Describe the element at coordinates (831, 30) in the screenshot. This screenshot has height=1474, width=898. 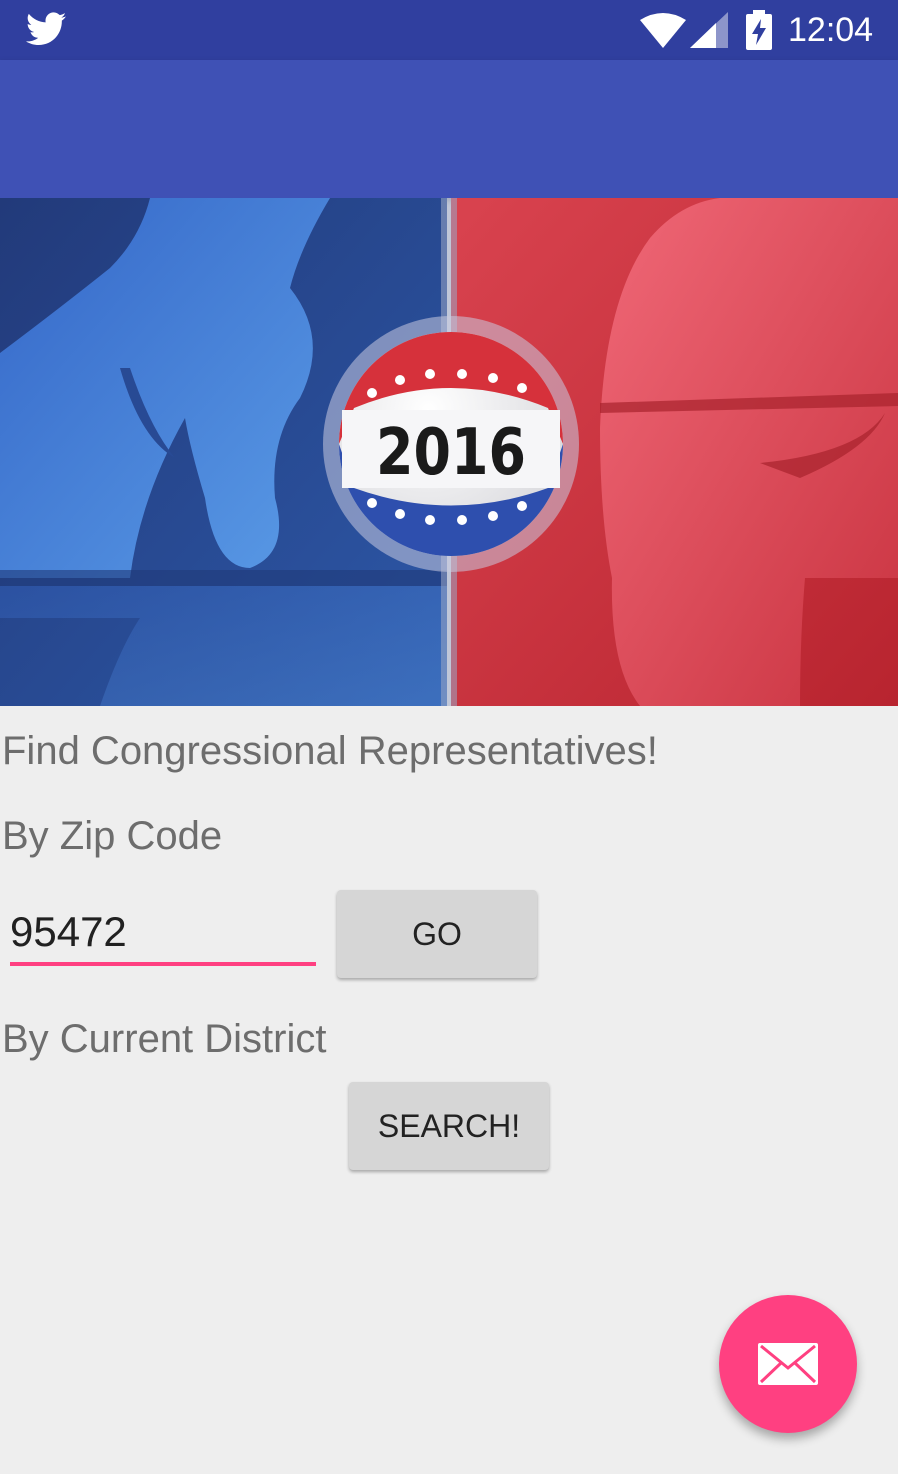
I see `status-clock: 12:04` at that location.